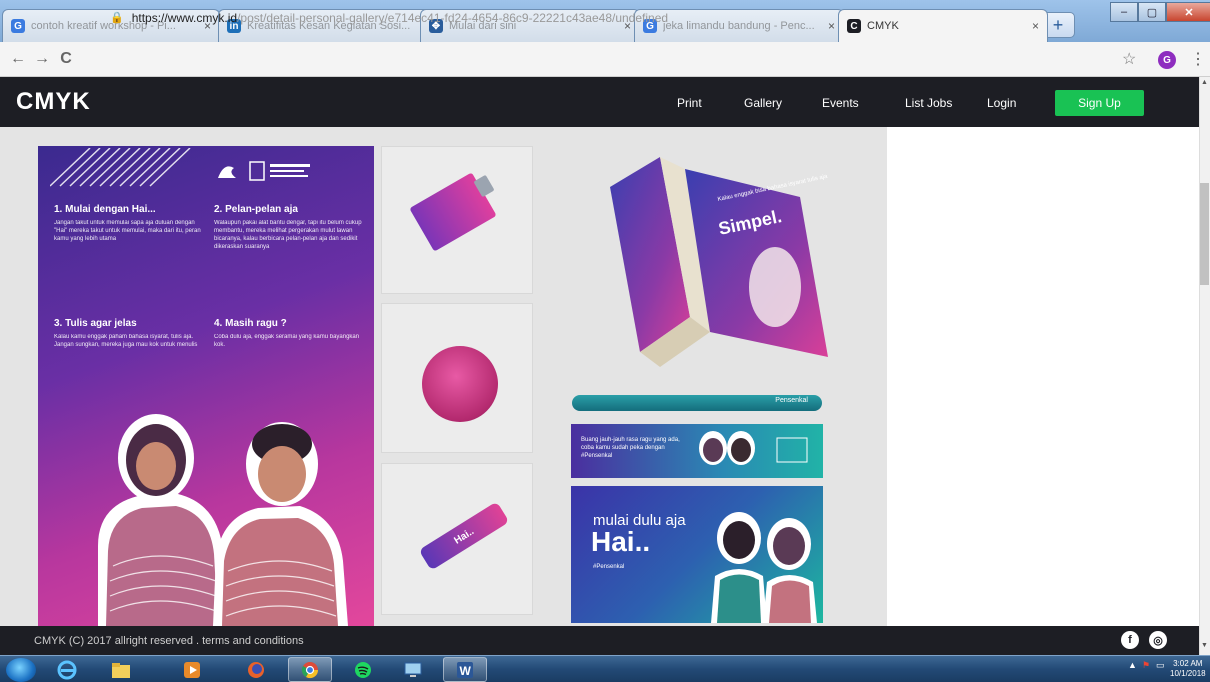 This screenshot has width=1210, height=682. I want to click on profile-avatar: G, so click(1167, 60).